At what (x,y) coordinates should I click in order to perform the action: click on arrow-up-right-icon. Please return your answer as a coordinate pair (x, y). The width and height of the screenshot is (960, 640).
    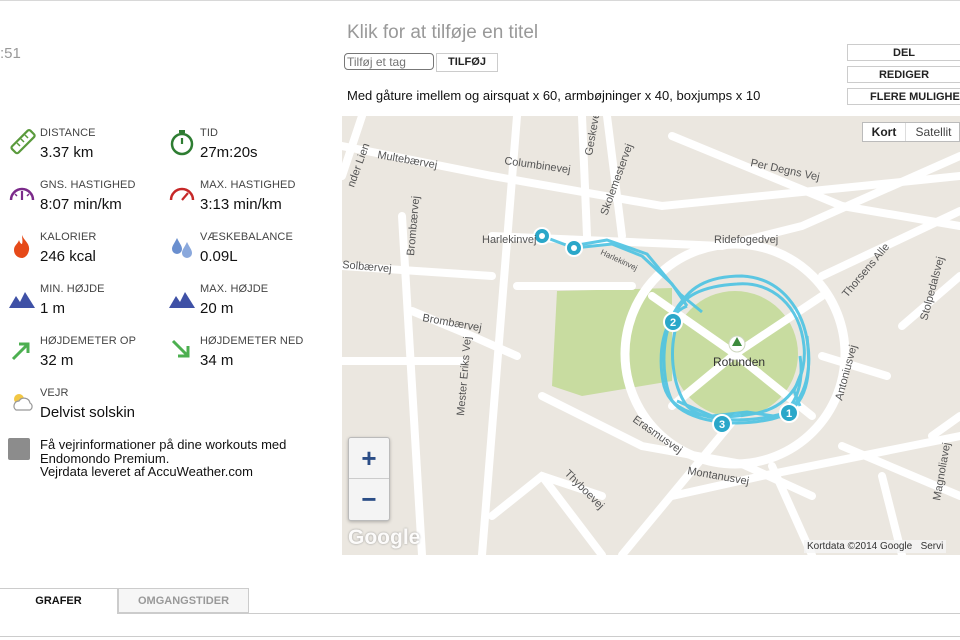
    Looking at the image, I should click on (20, 351).